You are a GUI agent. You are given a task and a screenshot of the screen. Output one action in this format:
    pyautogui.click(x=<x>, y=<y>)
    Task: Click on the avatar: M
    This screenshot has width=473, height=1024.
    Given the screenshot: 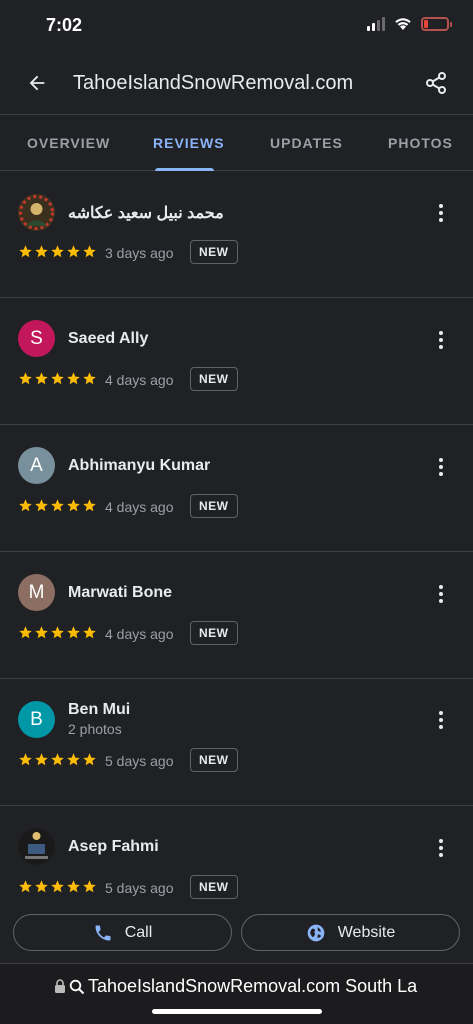 What is the action you would take?
    pyautogui.click(x=36, y=592)
    